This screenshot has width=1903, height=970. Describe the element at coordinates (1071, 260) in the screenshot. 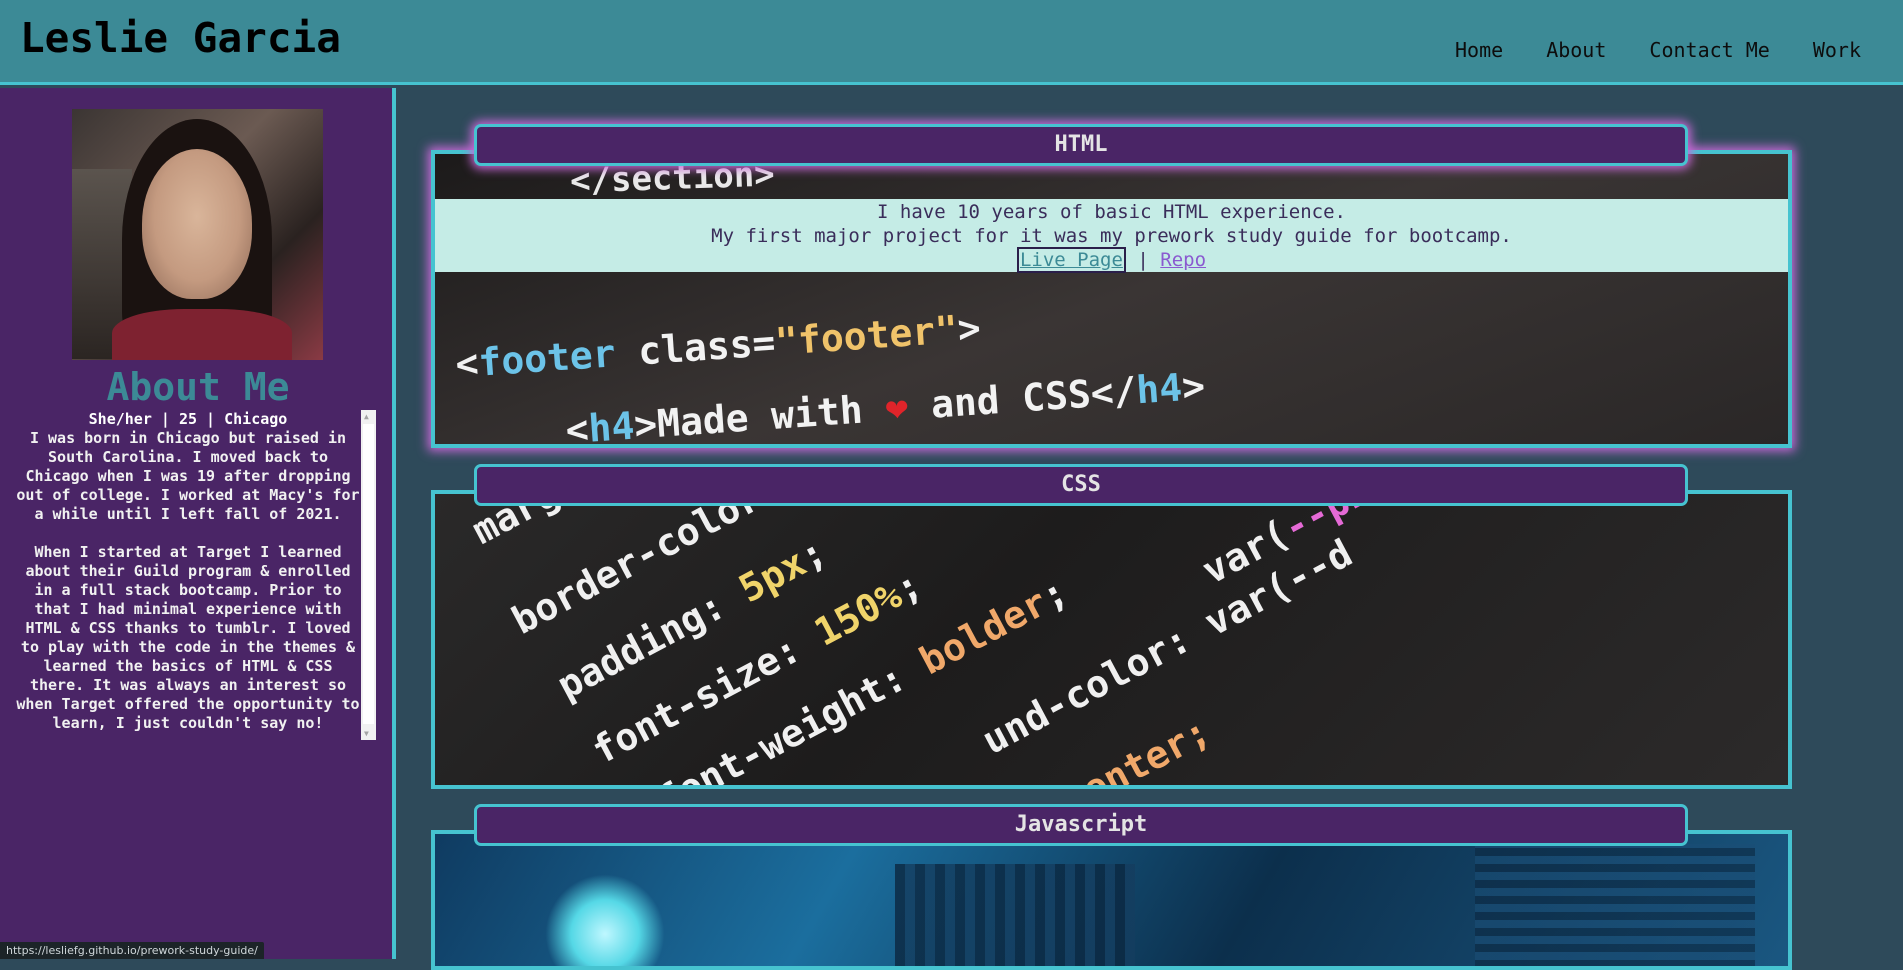

I see `live-page-link: Live Page` at that location.